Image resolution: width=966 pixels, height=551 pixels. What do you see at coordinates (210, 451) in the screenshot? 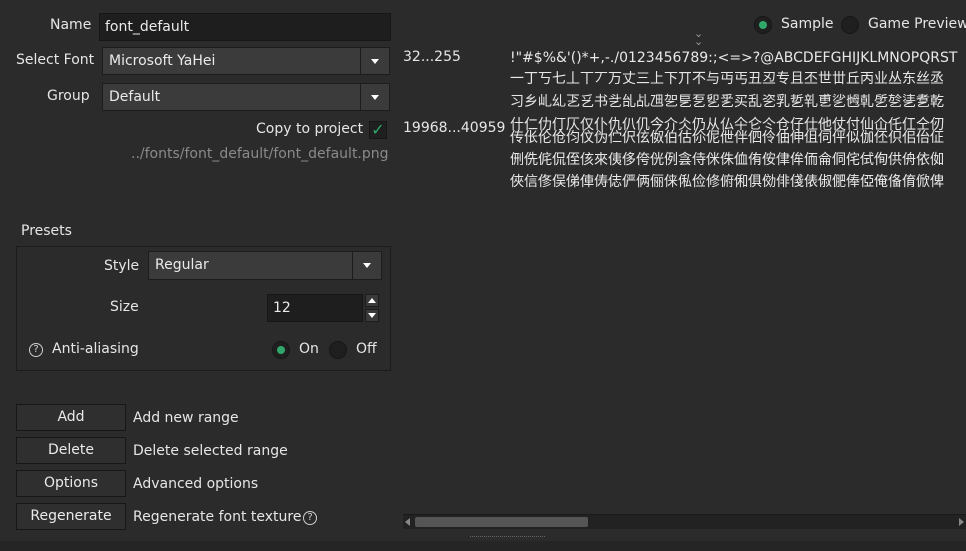
I see `delete-range-description: Delete selected range` at bounding box center [210, 451].